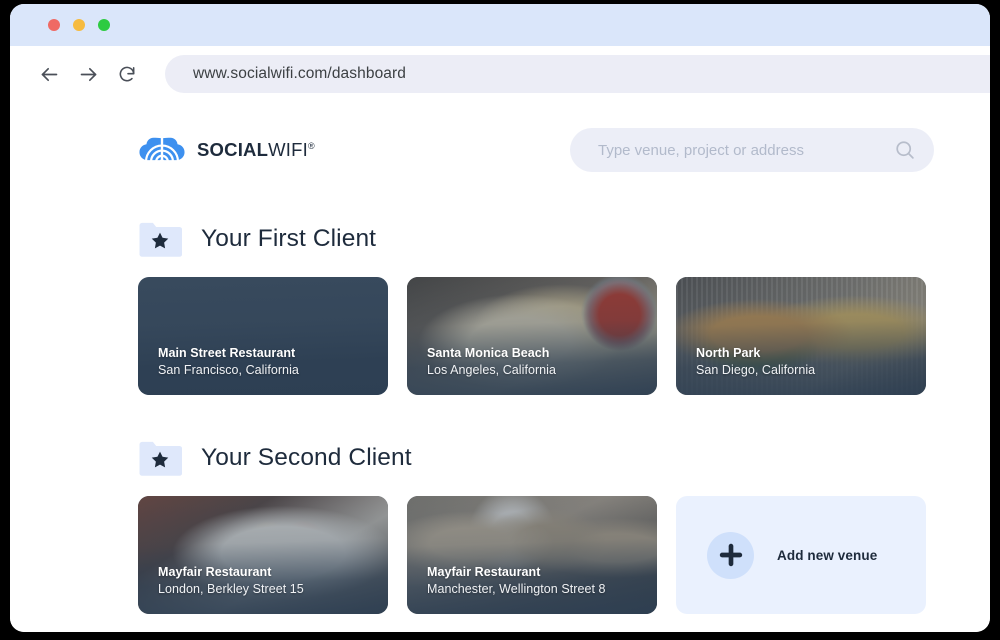 This screenshot has height=640, width=1000. I want to click on back-button, so click(49, 74).